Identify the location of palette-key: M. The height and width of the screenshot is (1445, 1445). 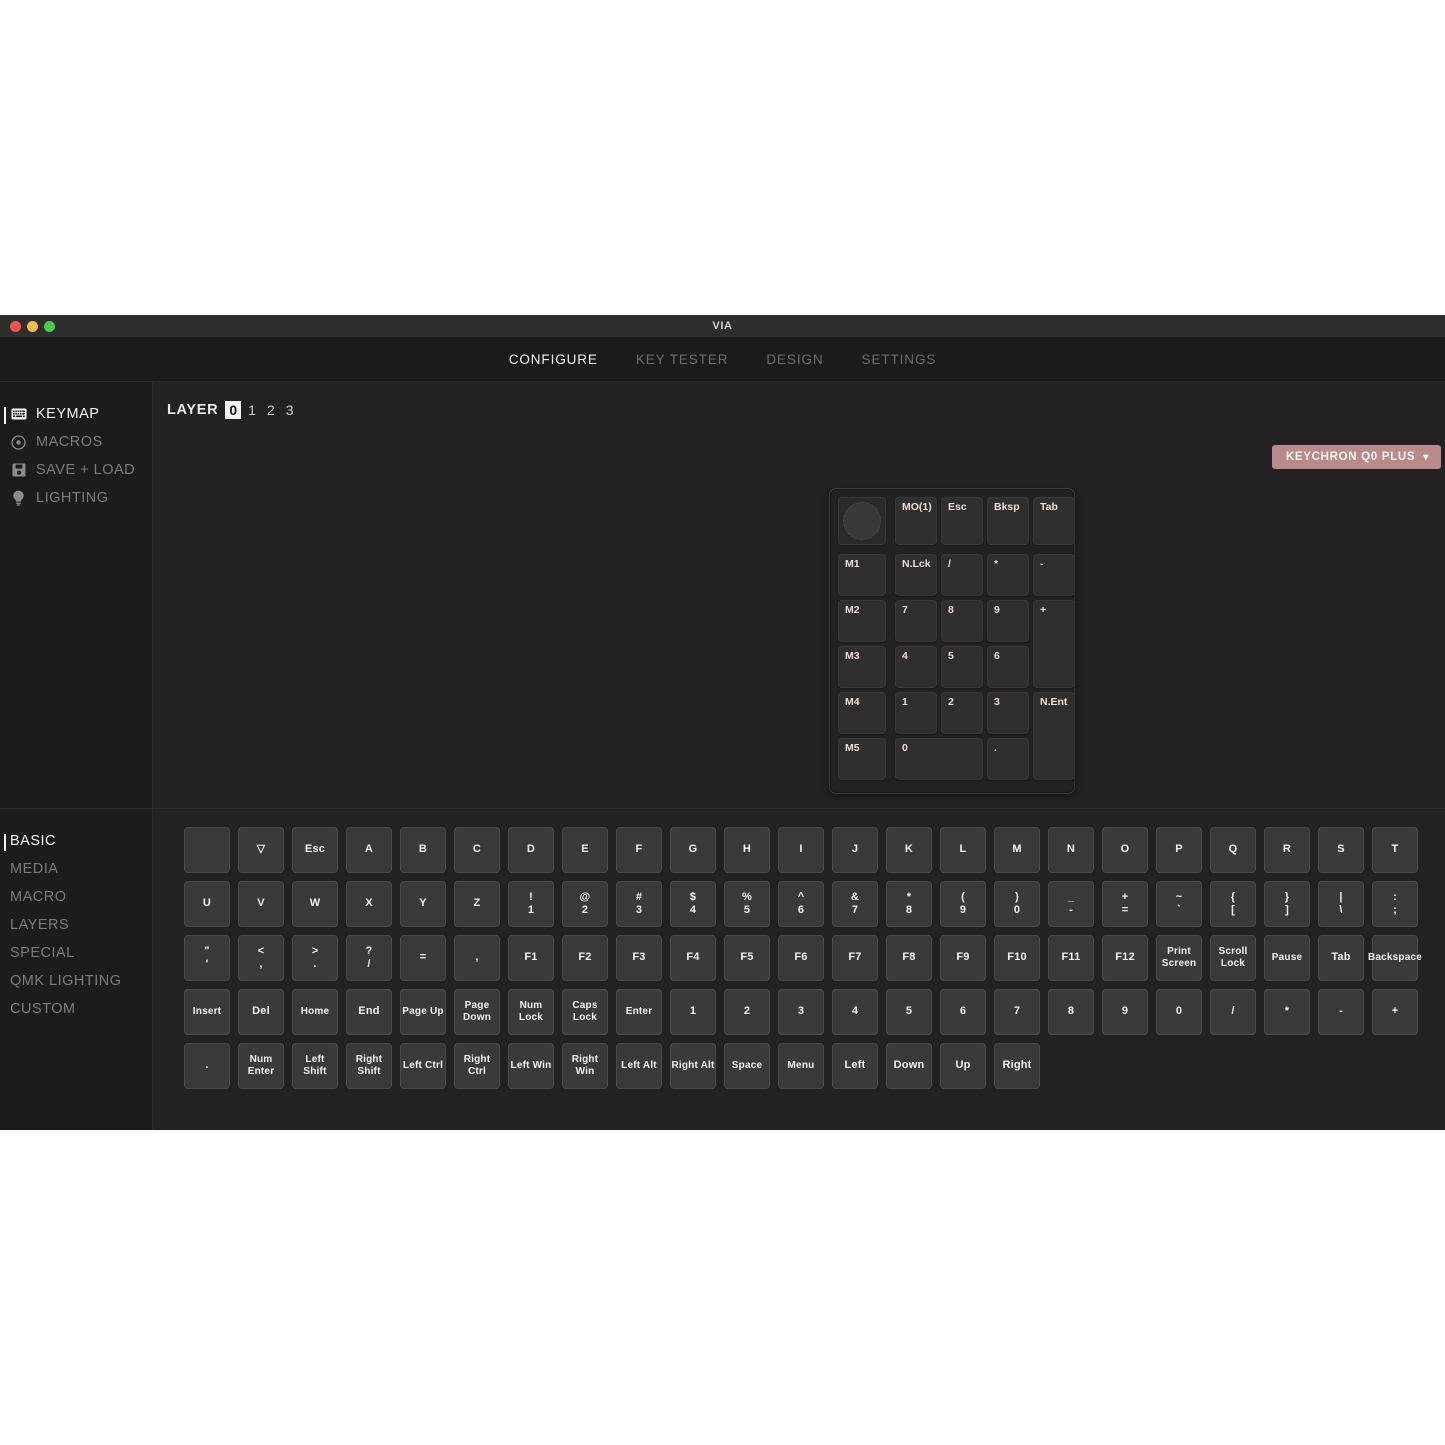
(1017, 850).